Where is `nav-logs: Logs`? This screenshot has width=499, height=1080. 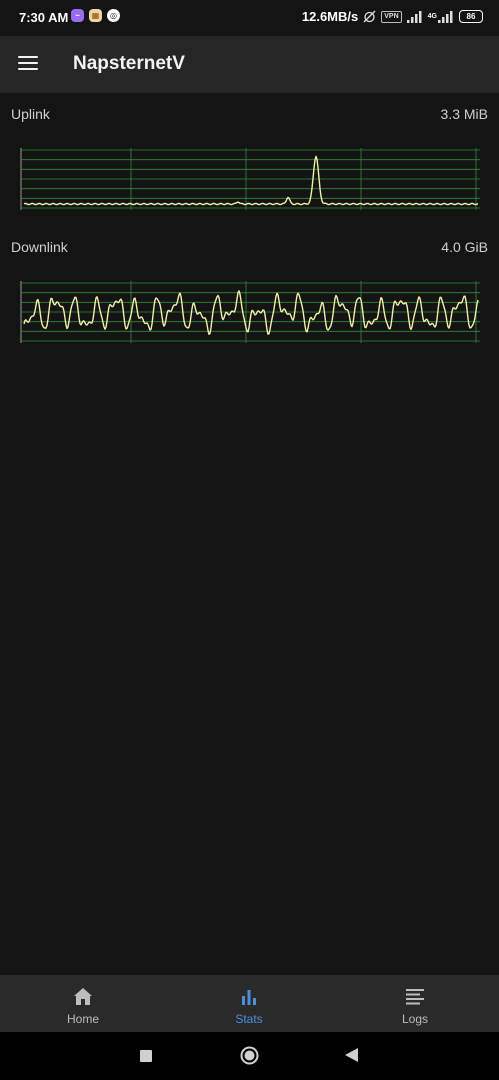 nav-logs: Logs is located at coordinates (415, 1003).